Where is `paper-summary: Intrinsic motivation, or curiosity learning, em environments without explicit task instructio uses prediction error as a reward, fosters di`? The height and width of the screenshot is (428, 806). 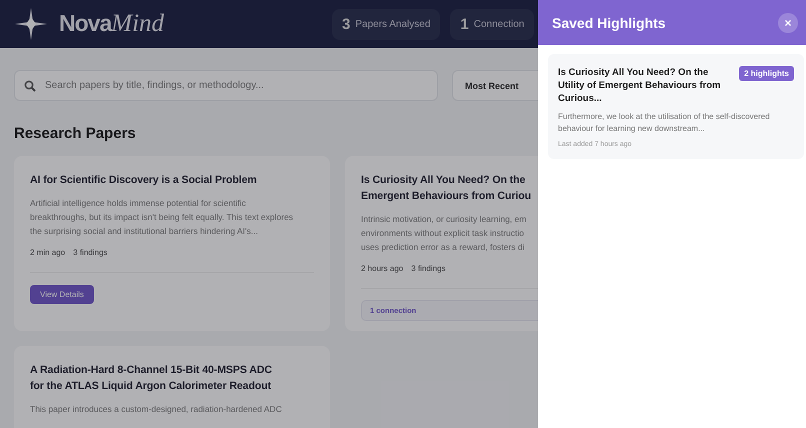
paper-summary: Intrinsic motivation, or curiosity learning, em environments without explicit task instructio uses prediction error as a reward, fosters di is located at coordinates (444, 233).